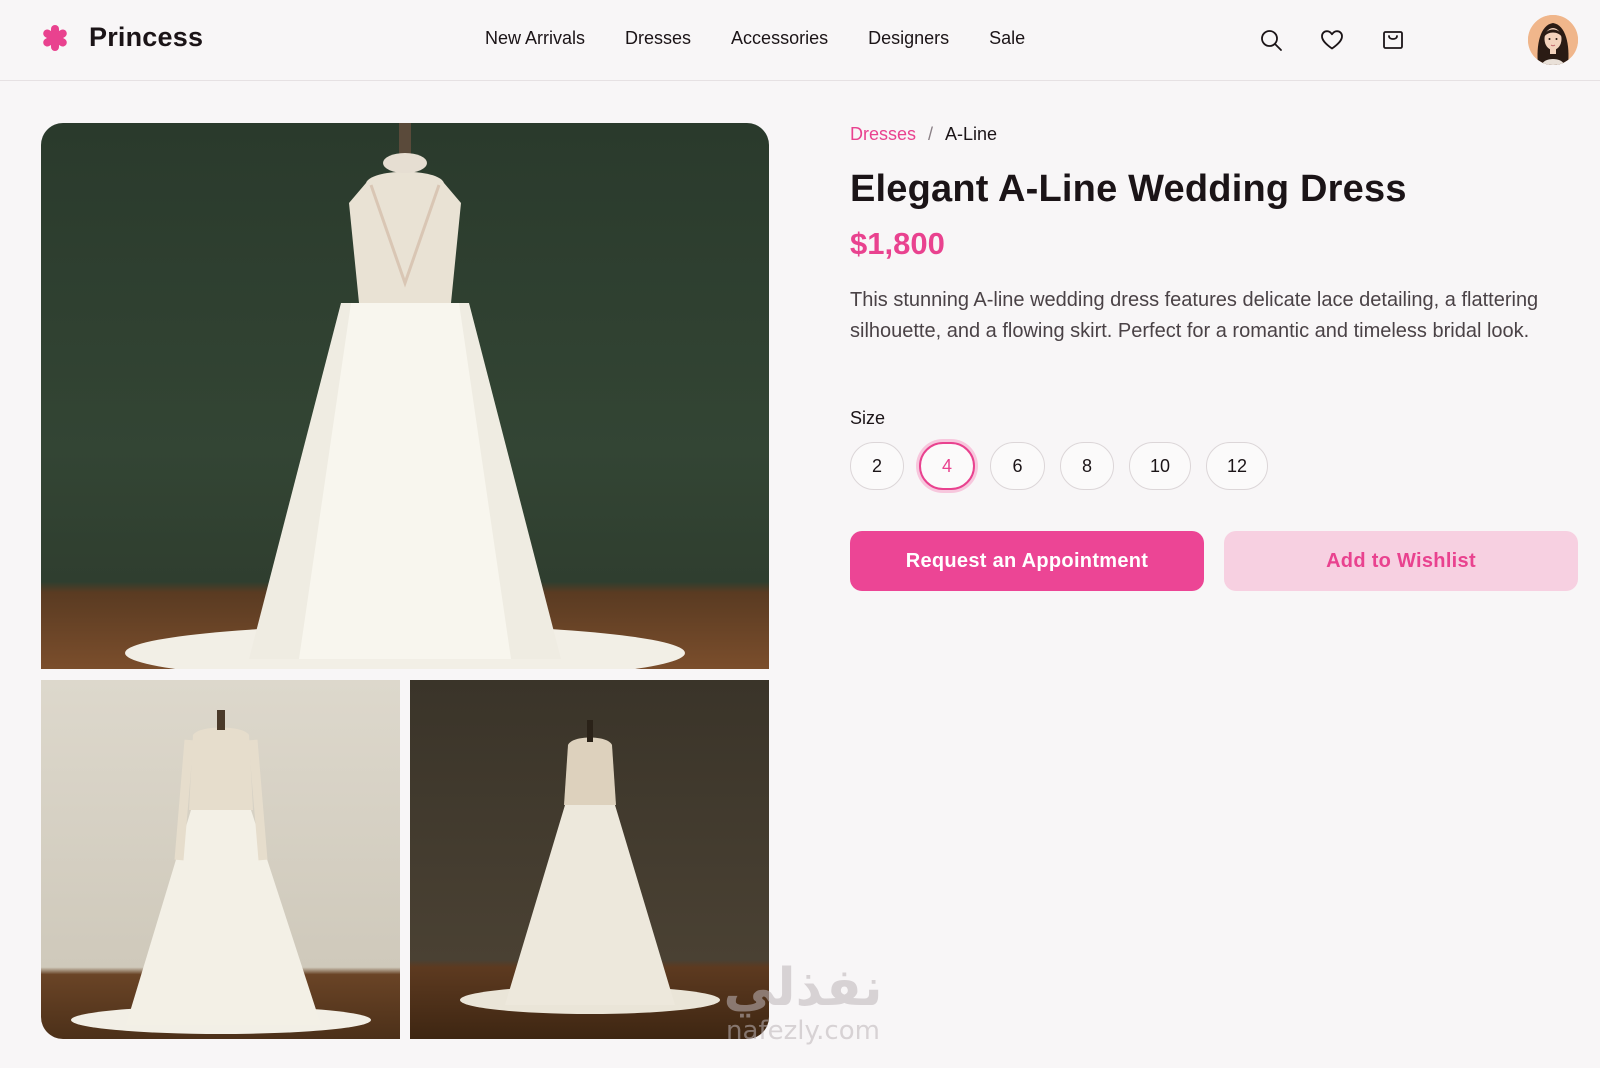 Image resolution: width=1600 pixels, height=1068 pixels. What do you see at coordinates (1007, 38) in the screenshot?
I see `nav-item-sale: Sale` at bounding box center [1007, 38].